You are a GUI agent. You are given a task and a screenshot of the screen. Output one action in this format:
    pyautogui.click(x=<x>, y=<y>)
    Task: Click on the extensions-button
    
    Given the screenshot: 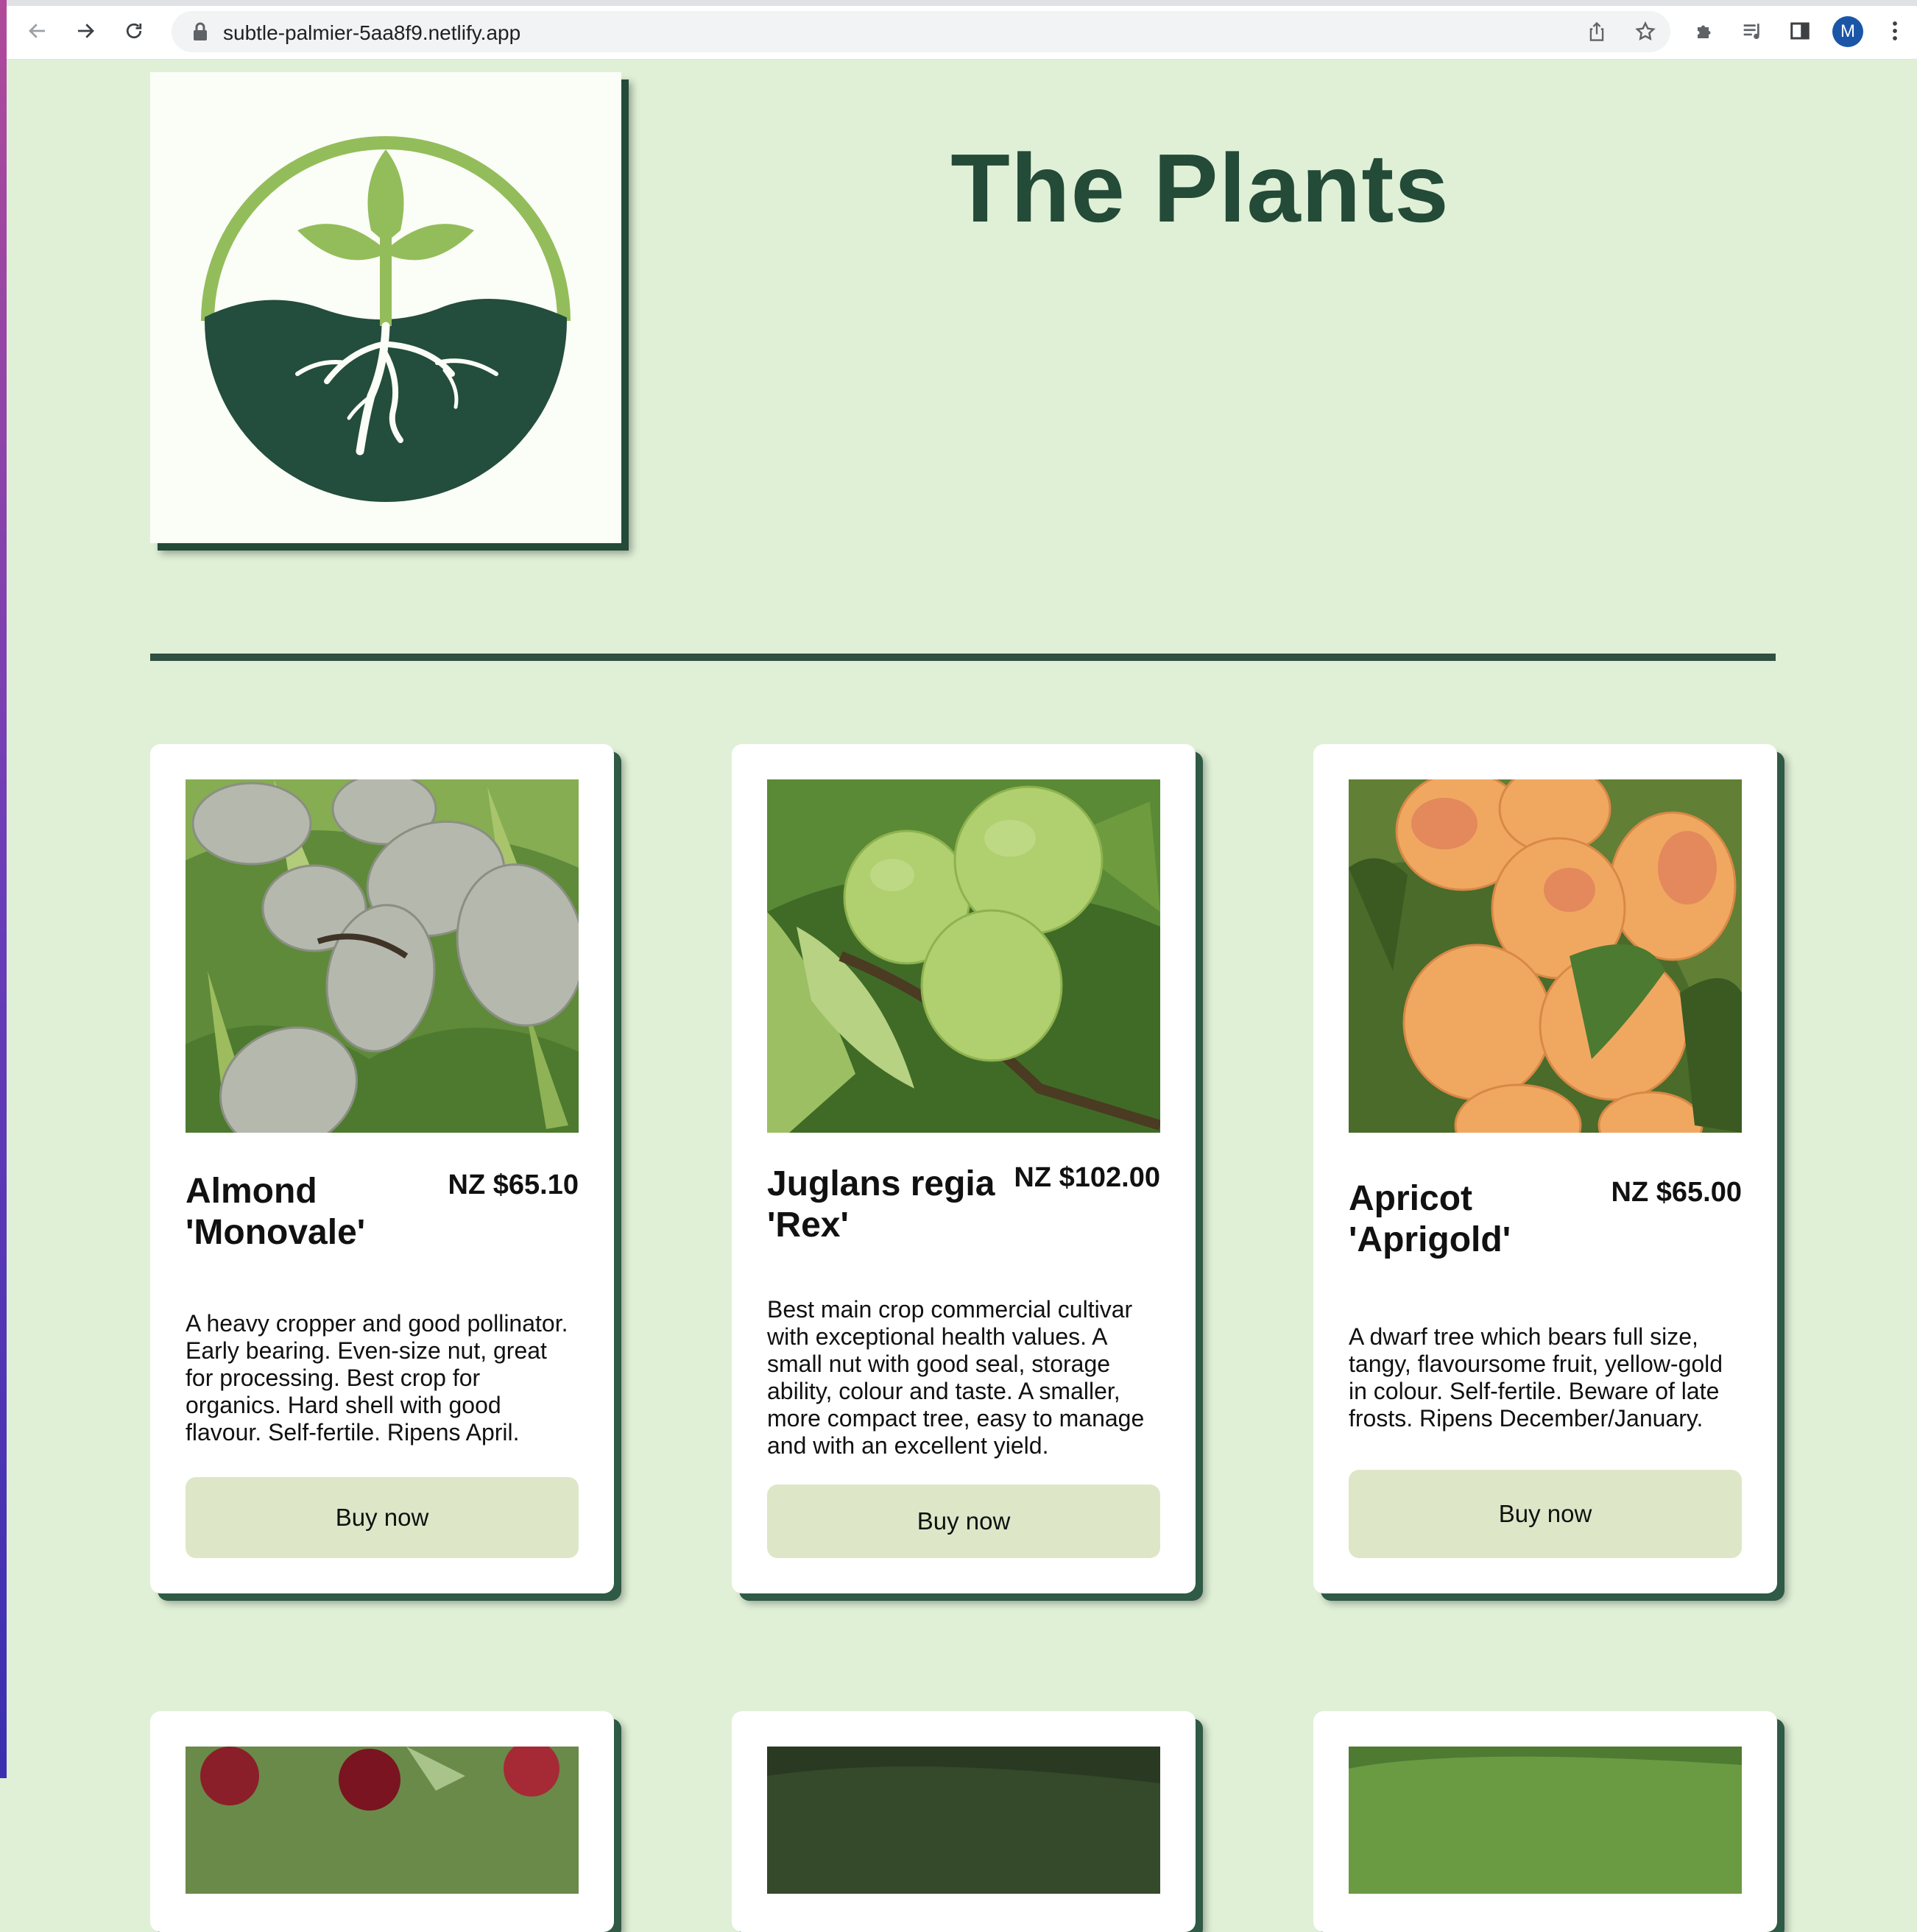 What is the action you would take?
    pyautogui.click(x=1705, y=31)
    